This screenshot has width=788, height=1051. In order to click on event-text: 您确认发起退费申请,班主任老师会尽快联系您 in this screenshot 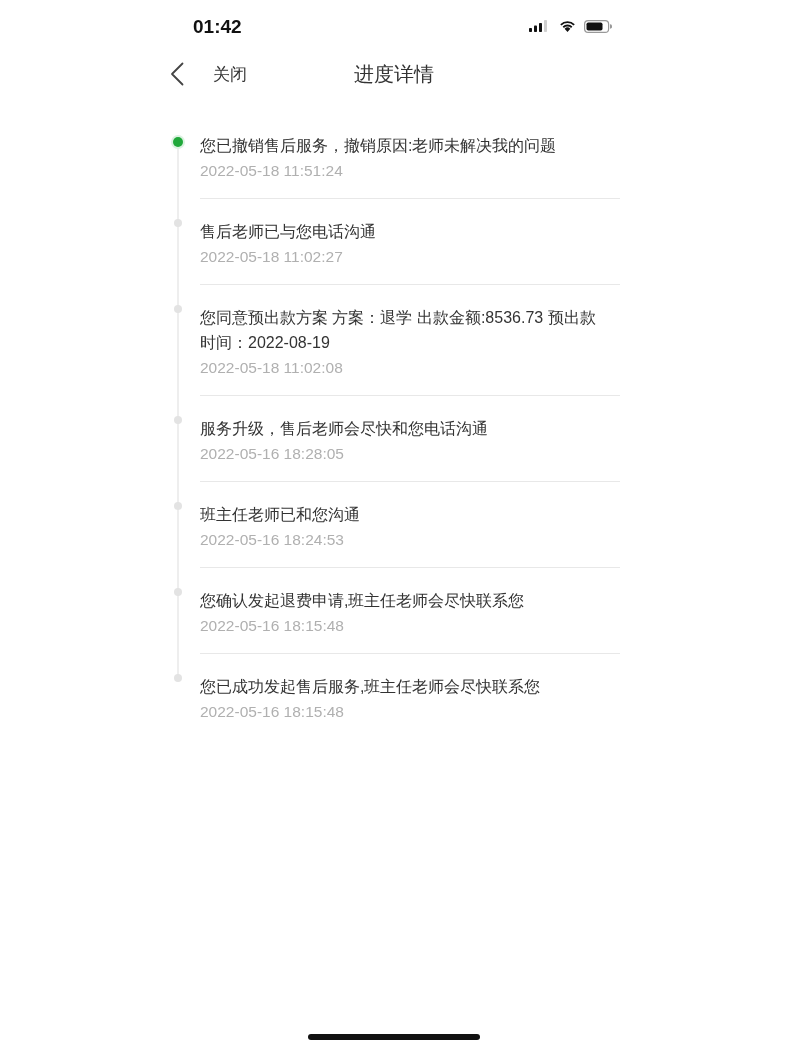, I will do `click(363, 601)`.